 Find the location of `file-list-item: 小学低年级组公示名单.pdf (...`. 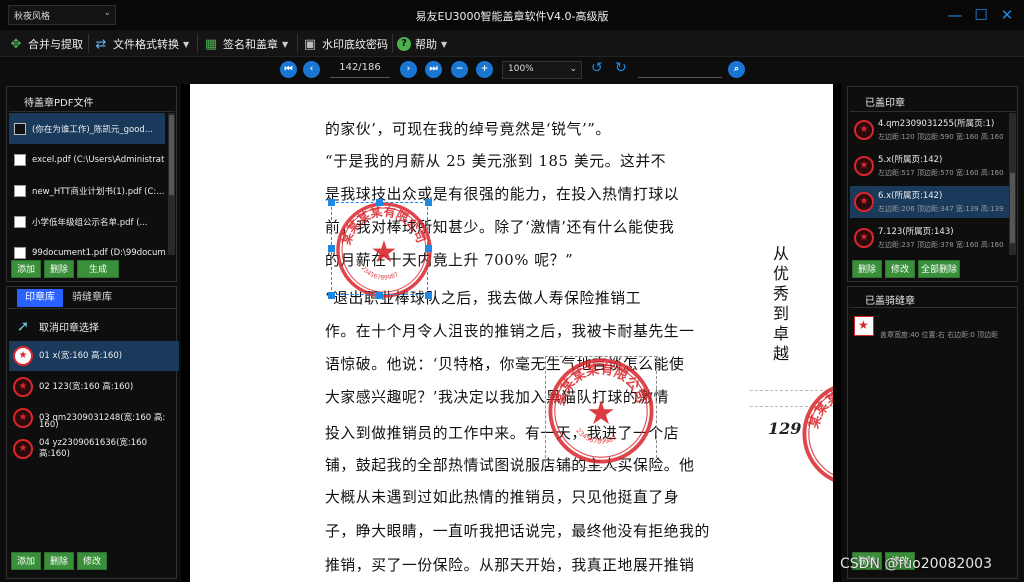

file-list-item: 小学低年级组公示名单.pdf (... is located at coordinates (87, 221).